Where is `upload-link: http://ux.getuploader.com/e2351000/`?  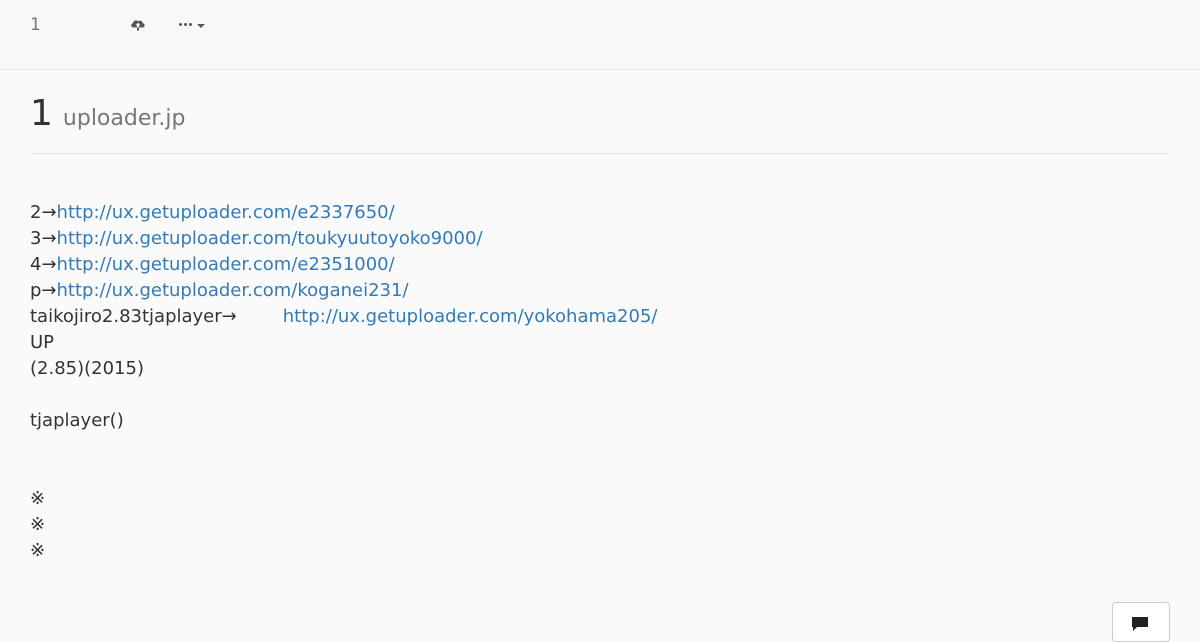 upload-link: http://ux.getuploader.com/e2351000/ is located at coordinates (226, 264).